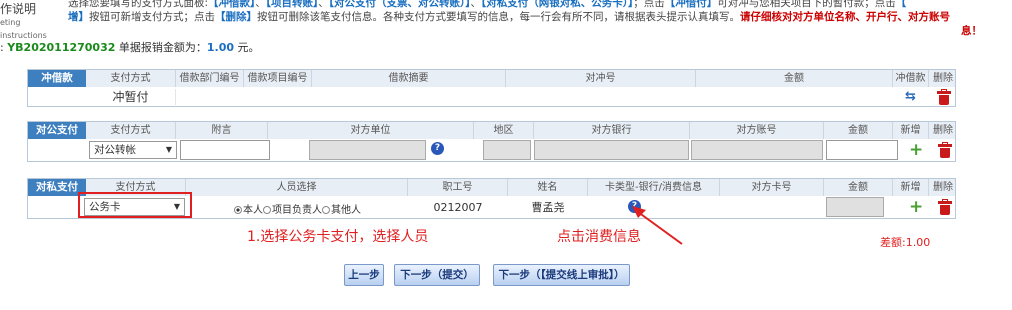  Describe the element at coordinates (225, 150) in the screenshot. I see `remark-input` at that location.